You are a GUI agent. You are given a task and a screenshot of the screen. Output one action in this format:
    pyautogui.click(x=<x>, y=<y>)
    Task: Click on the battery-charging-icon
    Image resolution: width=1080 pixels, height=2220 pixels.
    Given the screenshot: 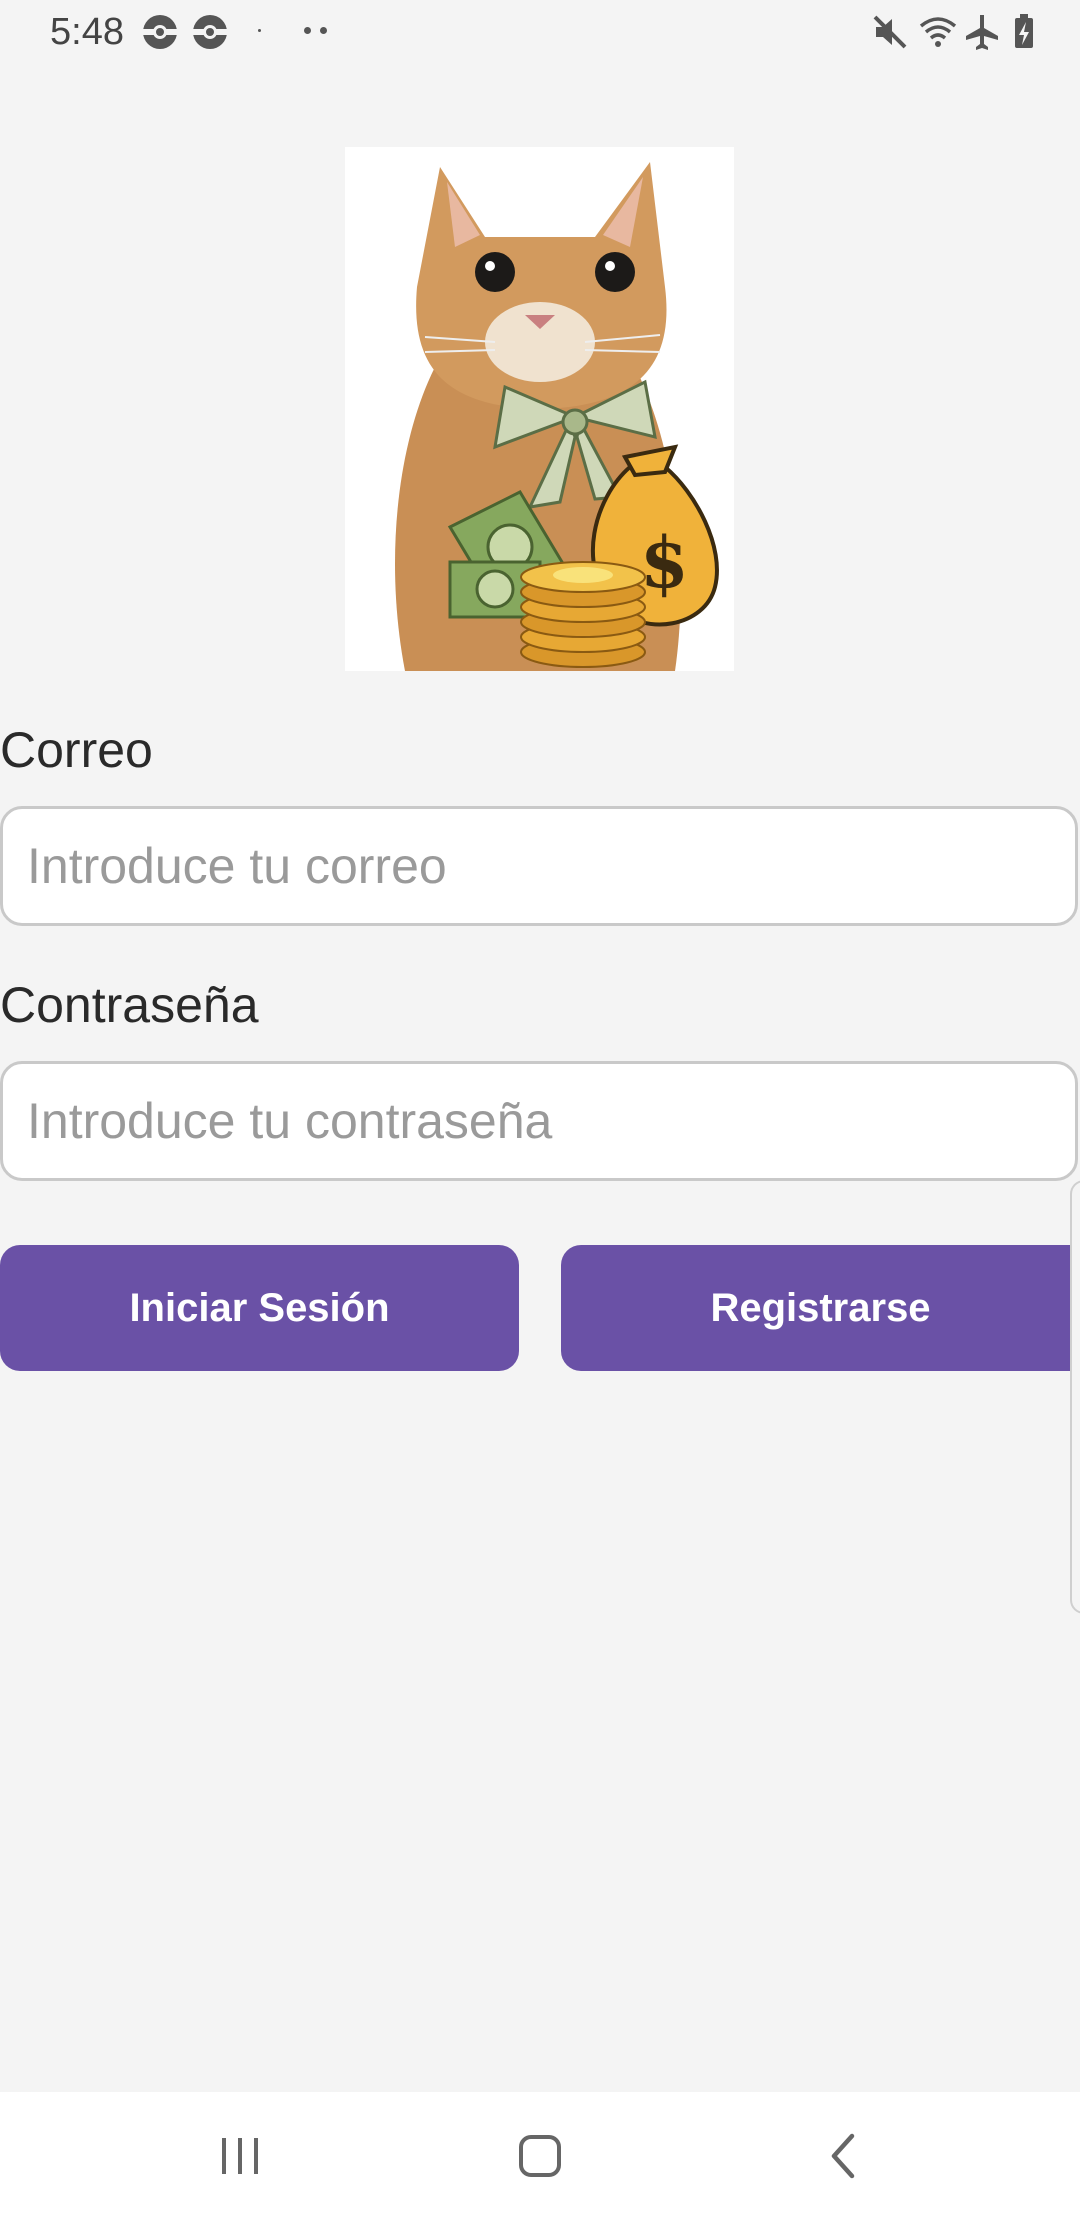 What is the action you would take?
    pyautogui.click(x=1024, y=31)
    